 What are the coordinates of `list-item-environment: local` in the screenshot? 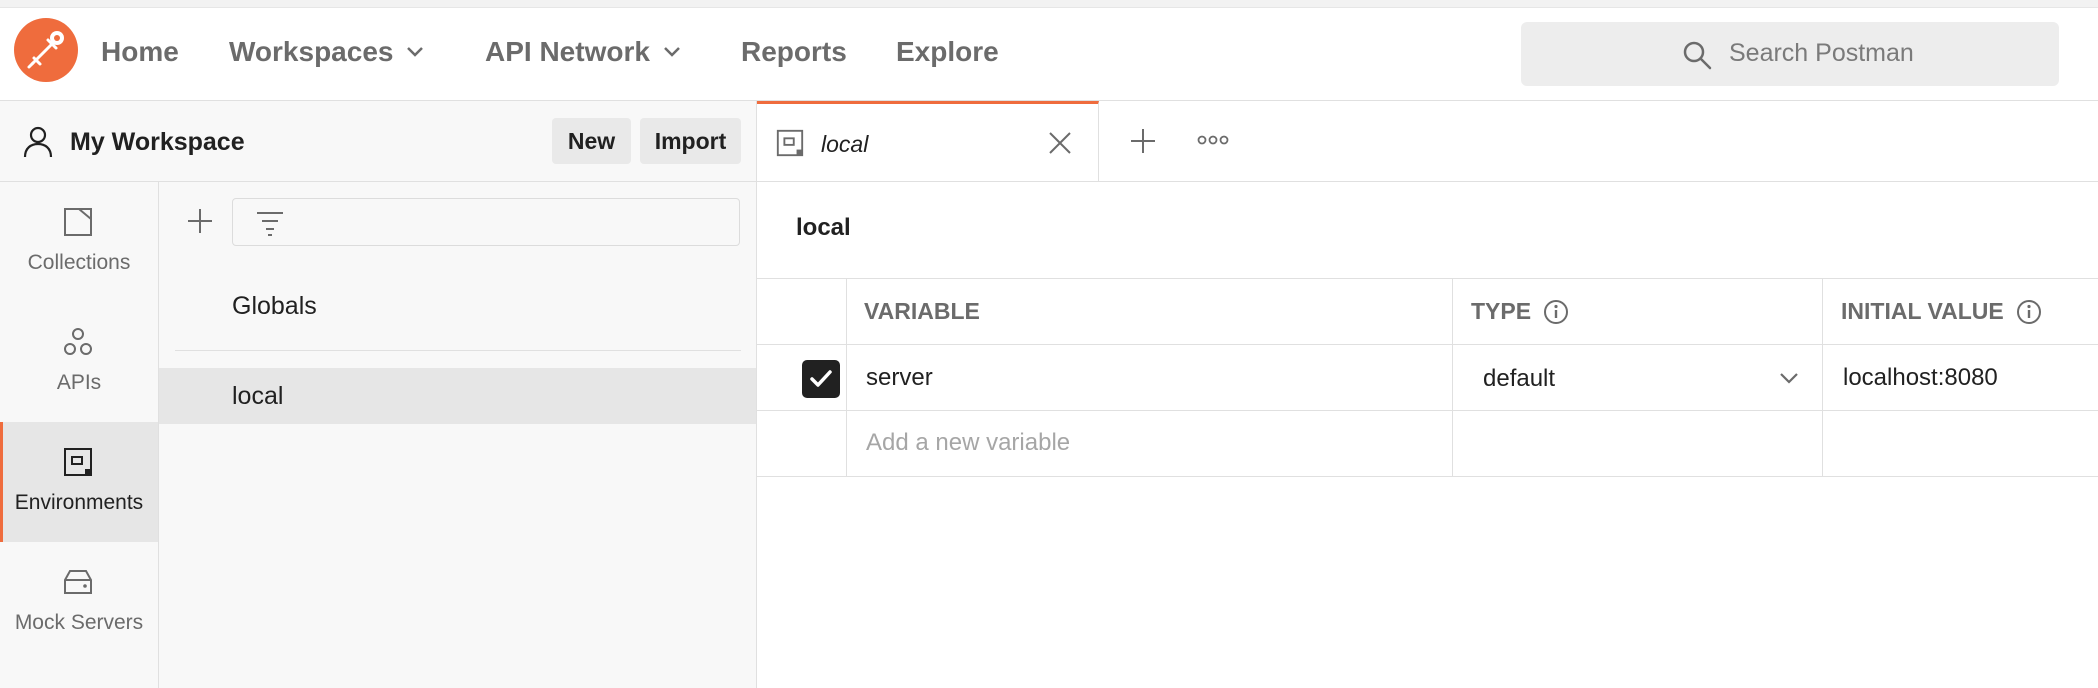 It's located at (457, 396).